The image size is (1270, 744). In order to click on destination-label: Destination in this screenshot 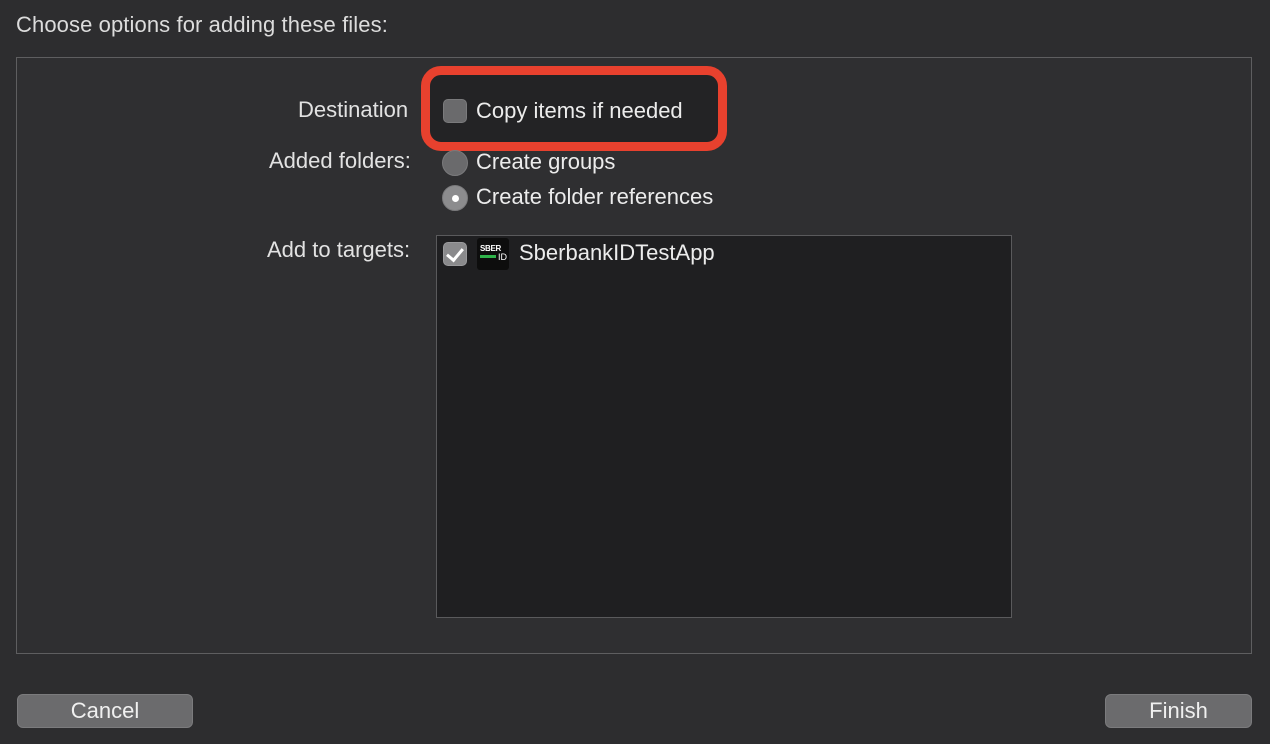, I will do `click(353, 109)`.